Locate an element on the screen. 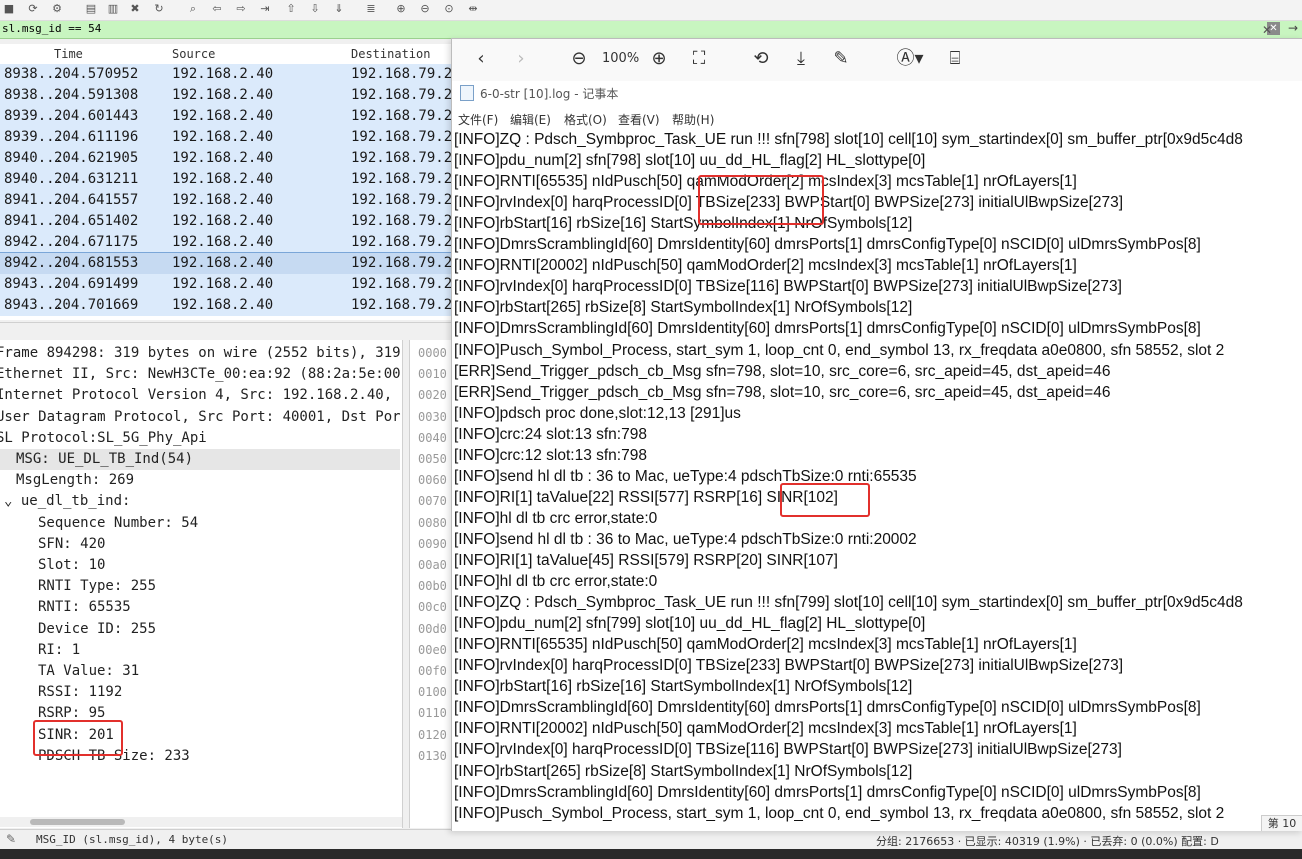  hex-offset: 0010 is located at coordinates (432, 374).